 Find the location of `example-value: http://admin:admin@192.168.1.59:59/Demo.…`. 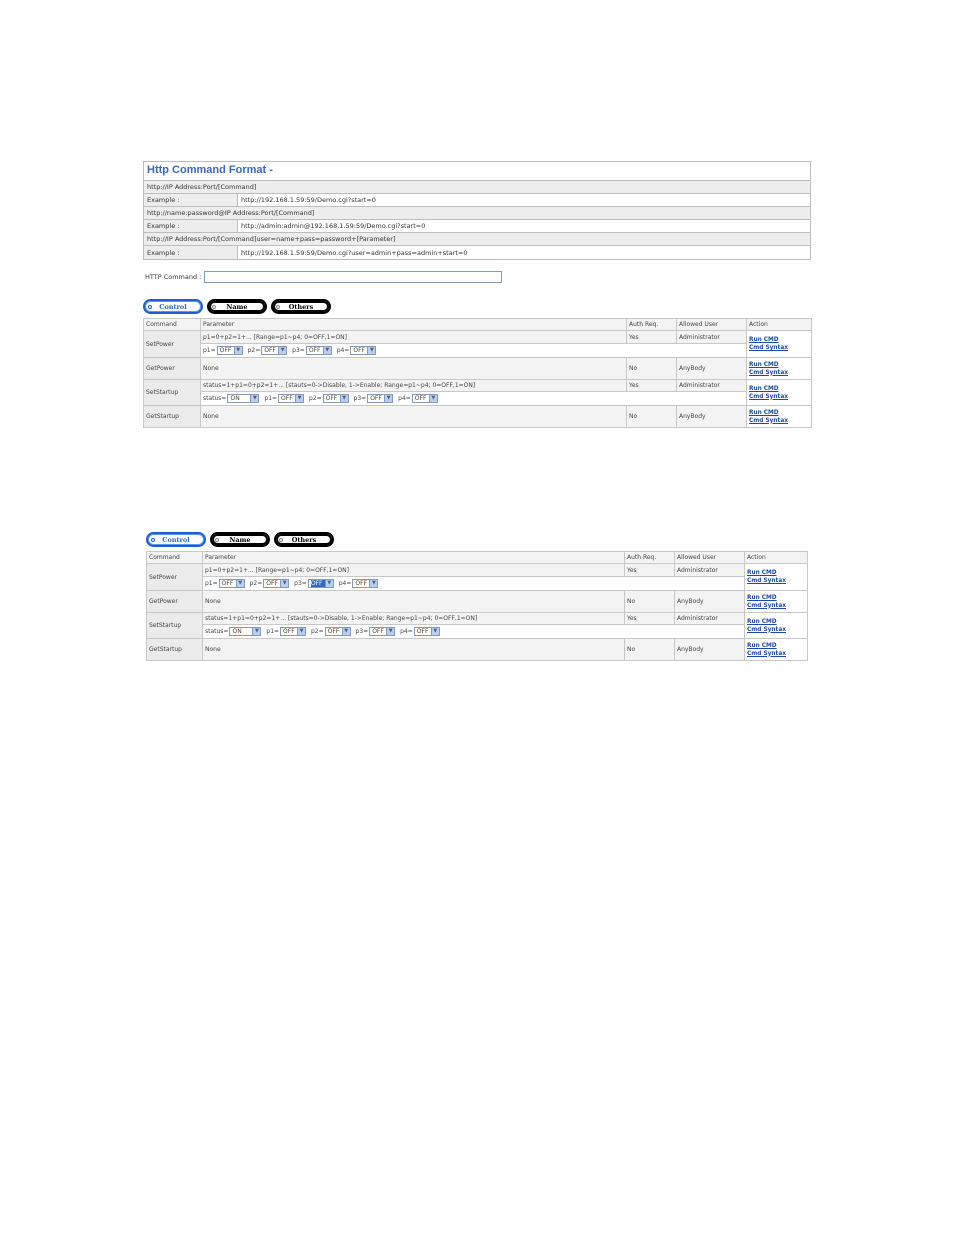

example-value: http://admin:admin@192.168.1.59:59/Demo.… is located at coordinates (333, 226).